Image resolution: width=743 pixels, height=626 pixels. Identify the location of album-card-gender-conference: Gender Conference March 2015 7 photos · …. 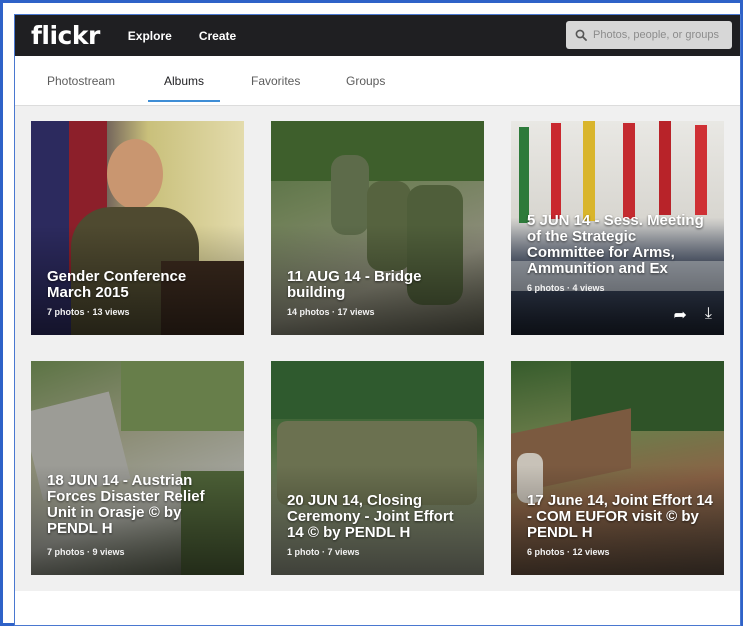
(137, 228).